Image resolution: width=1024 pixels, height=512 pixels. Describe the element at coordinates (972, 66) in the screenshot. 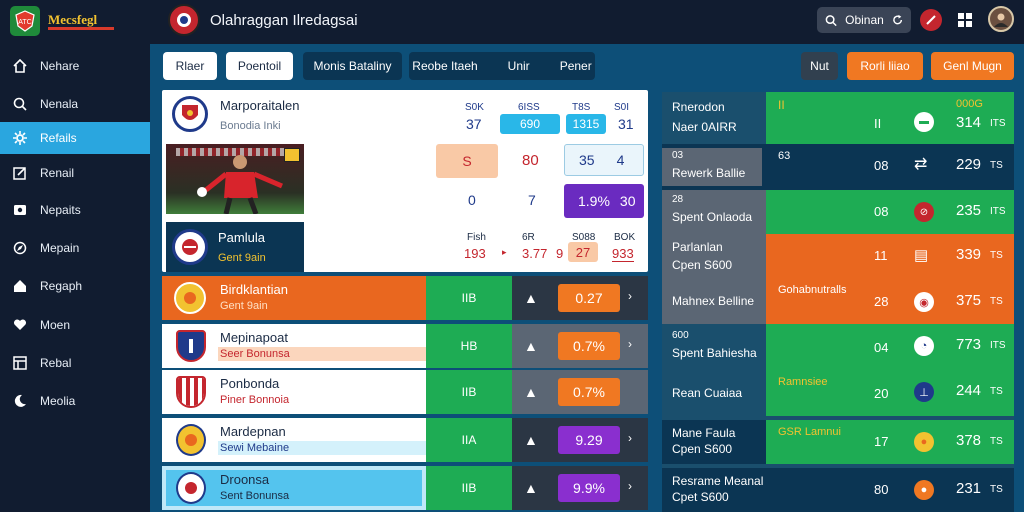

I see `genl-mugn-button: Genl Mugn` at that location.